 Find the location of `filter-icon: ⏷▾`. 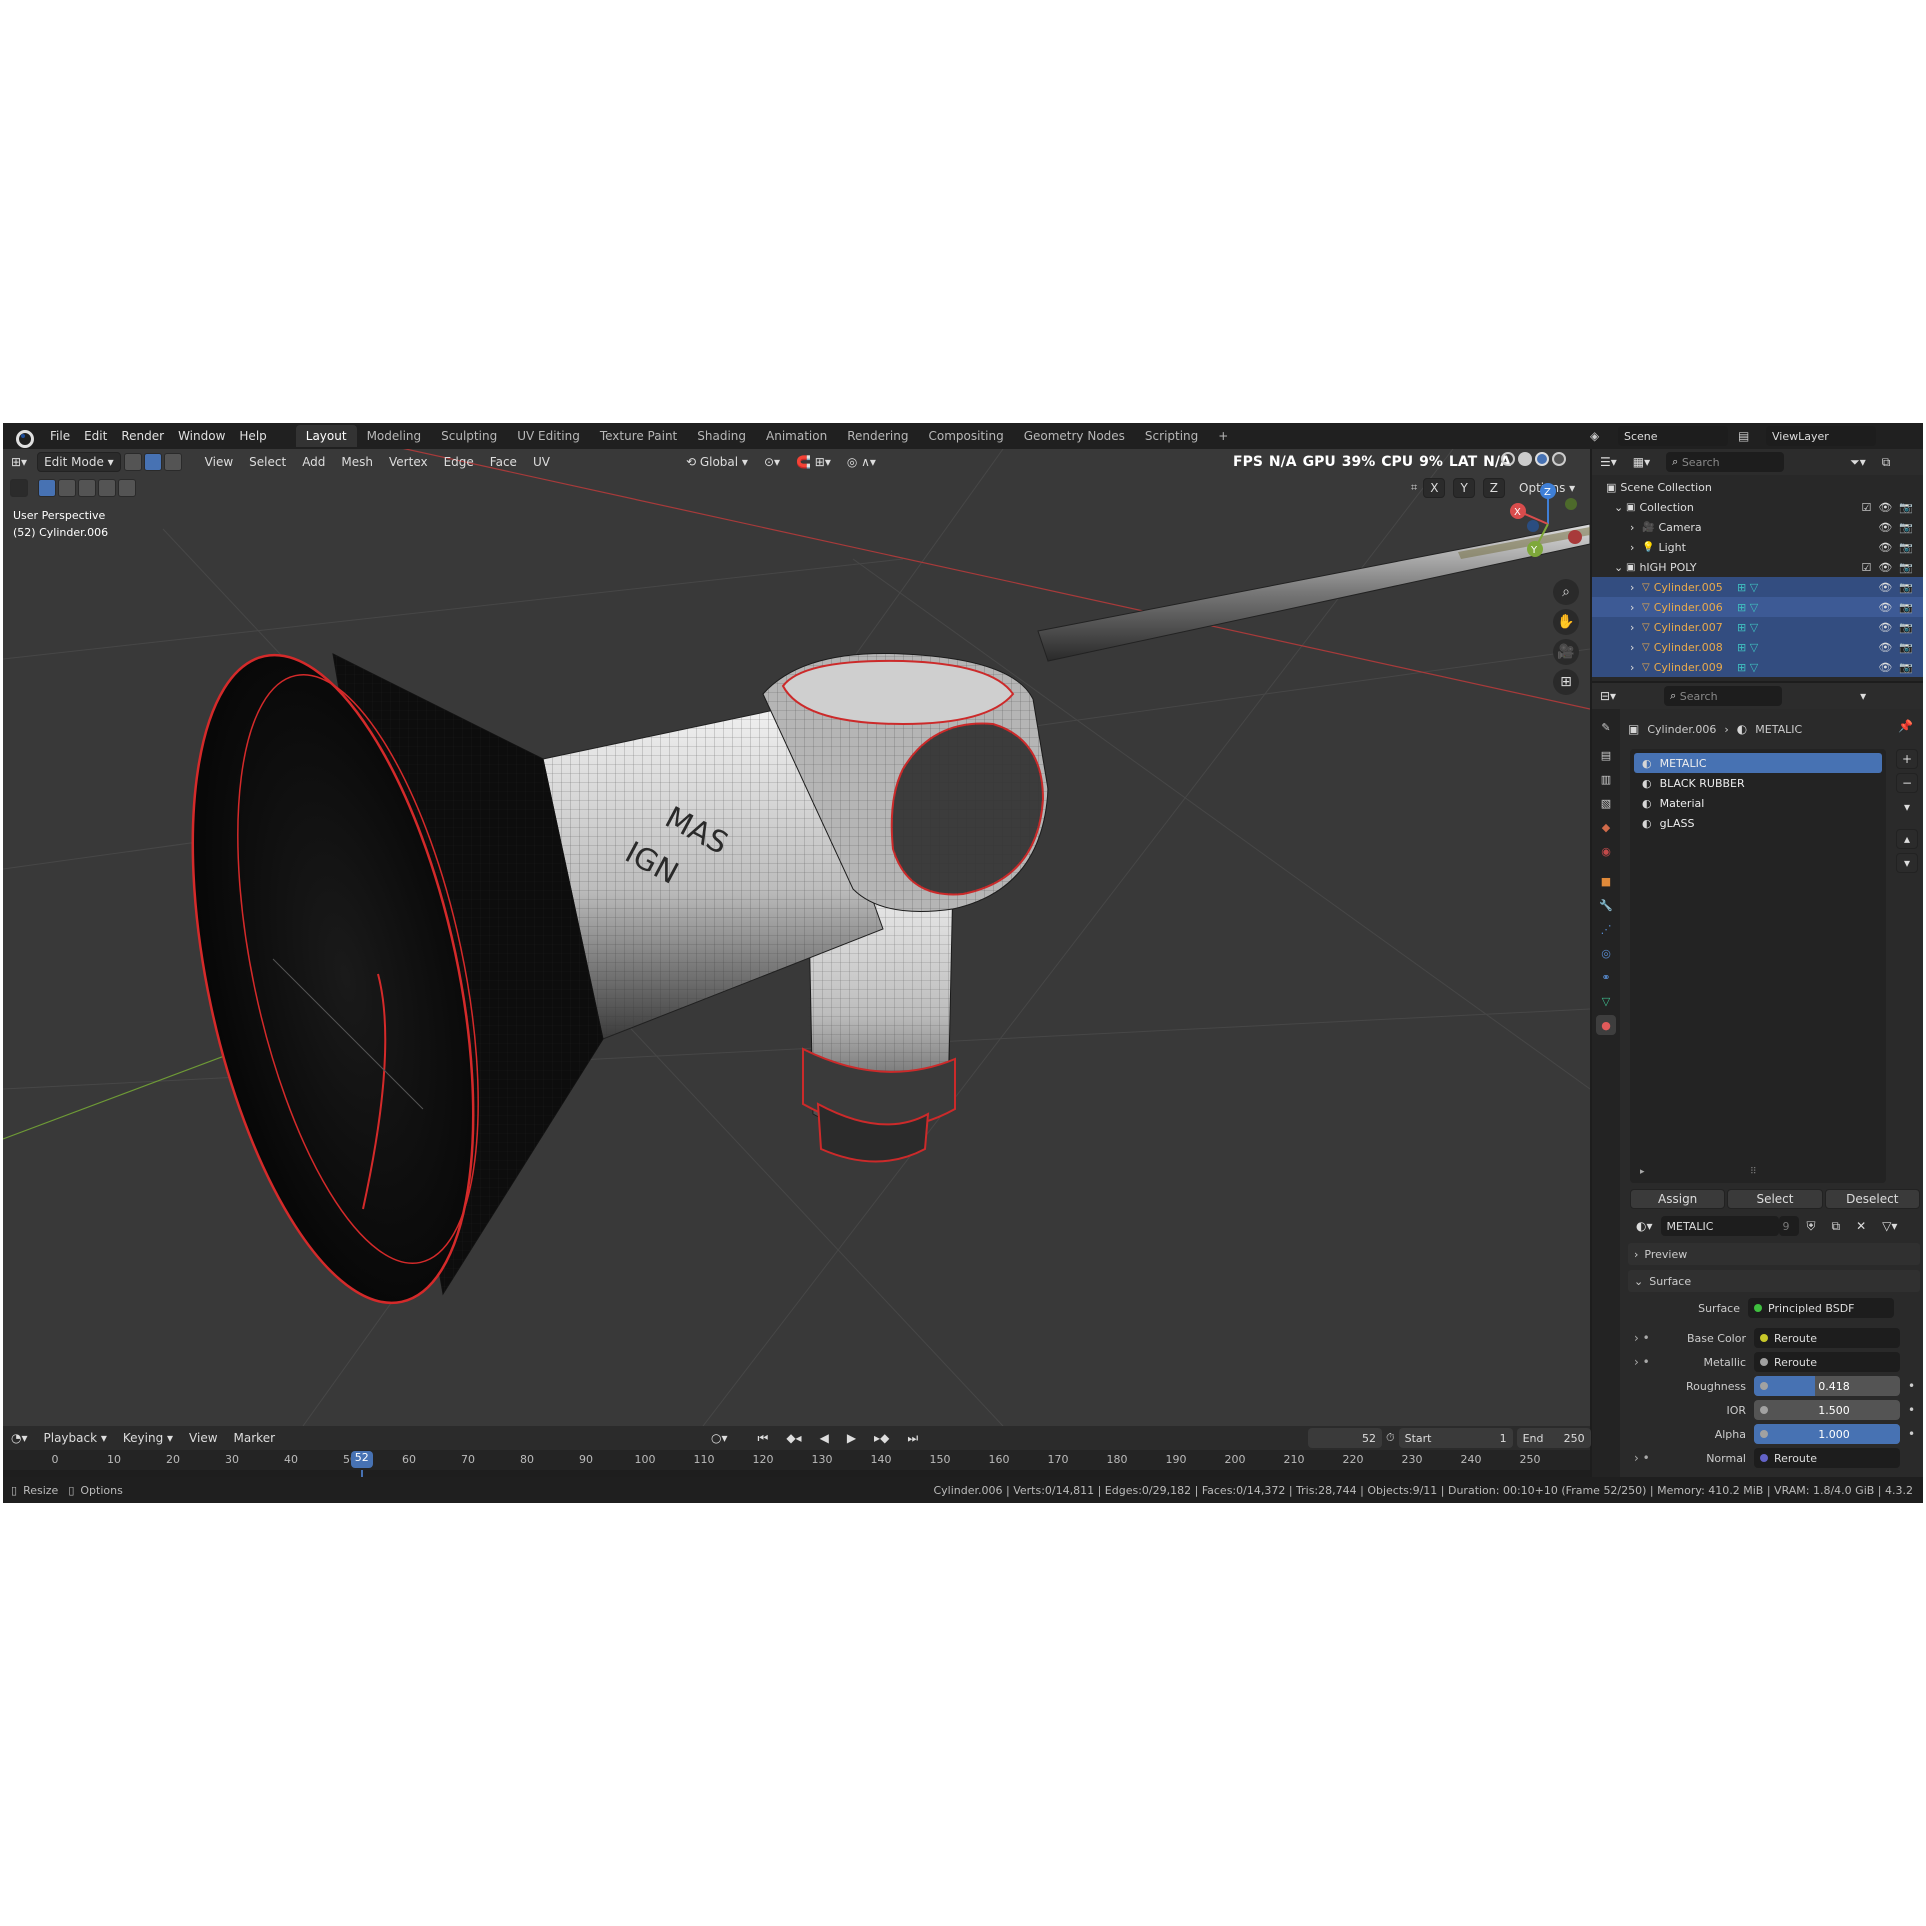

filter-icon: ⏷▾ is located at coordinates (1858, 462).